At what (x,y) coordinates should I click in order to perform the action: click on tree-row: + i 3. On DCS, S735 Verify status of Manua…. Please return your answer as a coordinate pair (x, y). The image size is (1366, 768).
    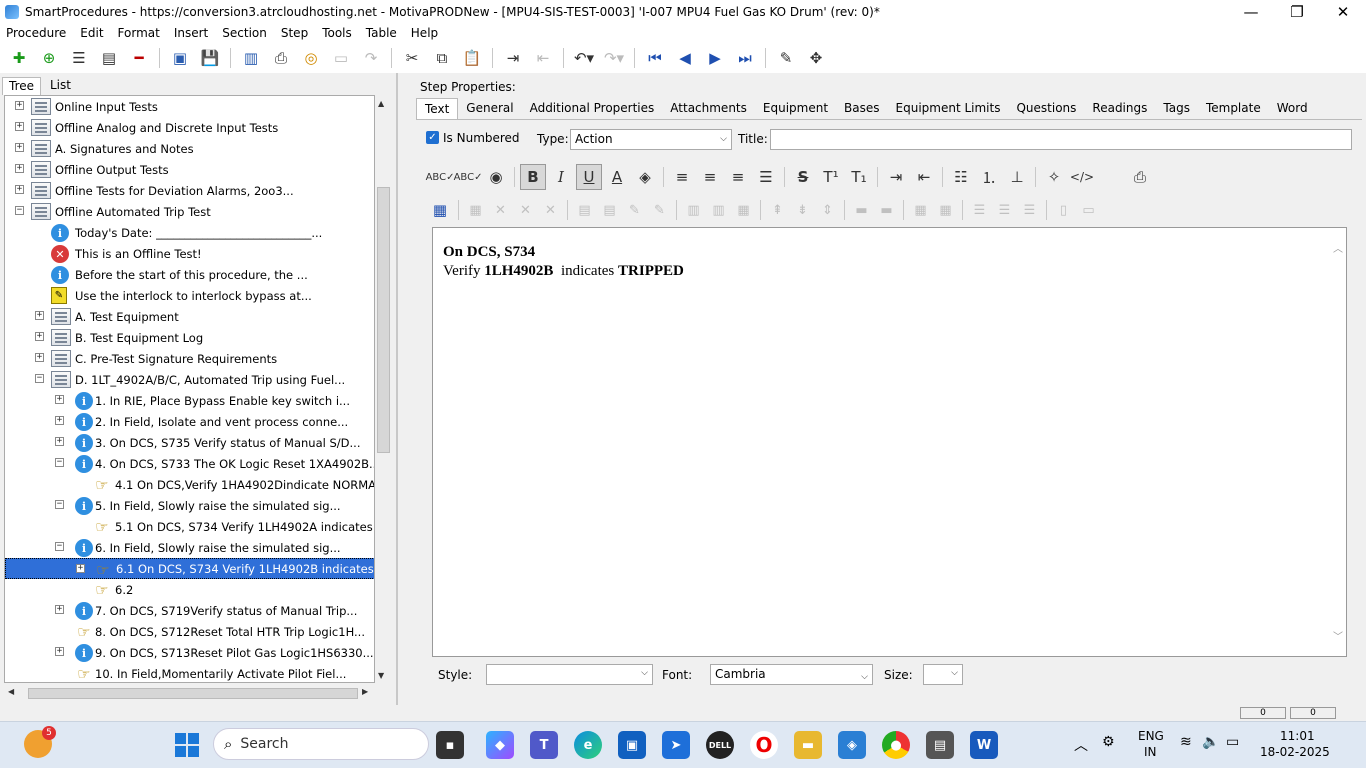
    Looking at the image, I should click on (189, 442).